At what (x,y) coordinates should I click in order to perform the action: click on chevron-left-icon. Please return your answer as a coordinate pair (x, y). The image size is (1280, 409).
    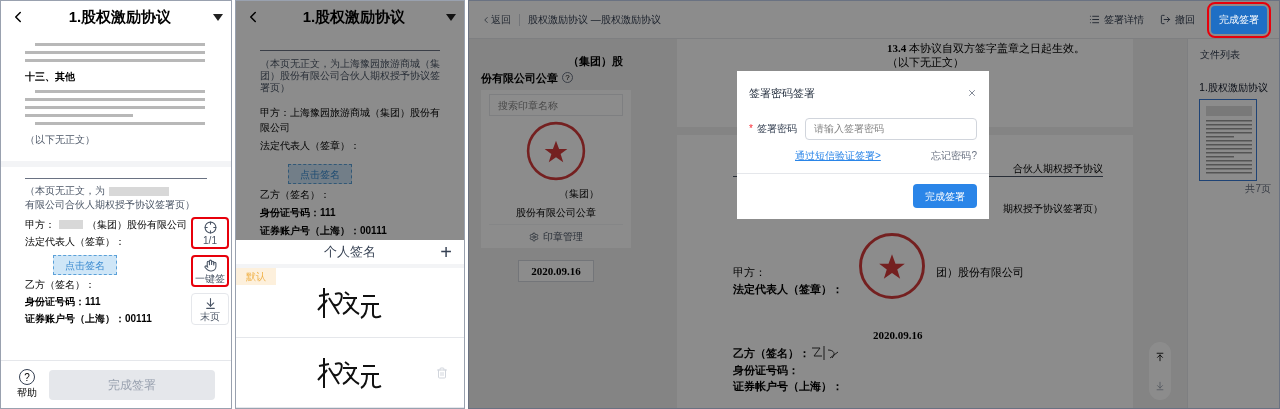
    Looking at the image, I should click on (486, 19).